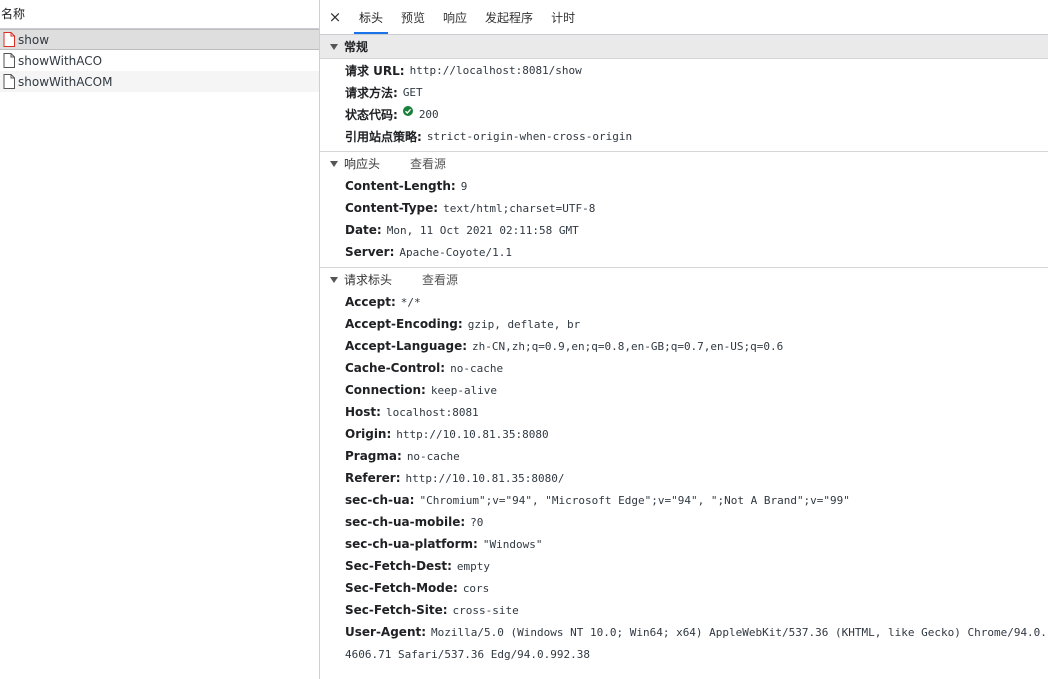 The width and height of the screenshot is (1048, 679). I want to click on header-row: Origin: http://10.10.81.35:8080, so click(696, 434).